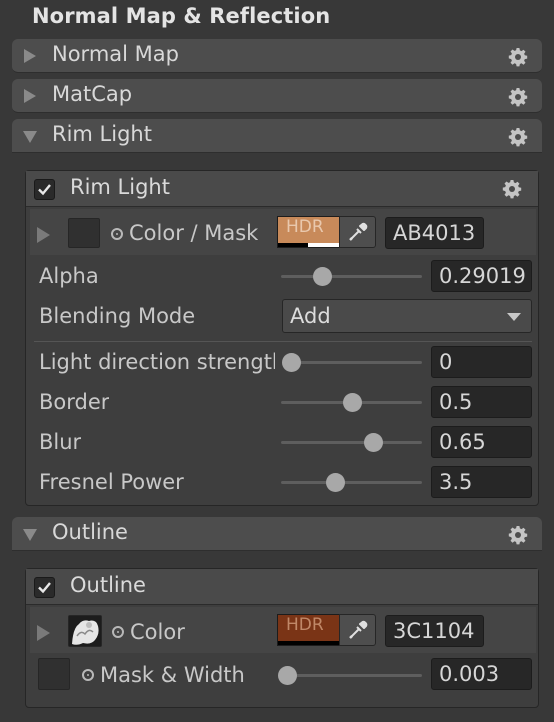  I want to click on mask-texture-slot, so click(84, 233).